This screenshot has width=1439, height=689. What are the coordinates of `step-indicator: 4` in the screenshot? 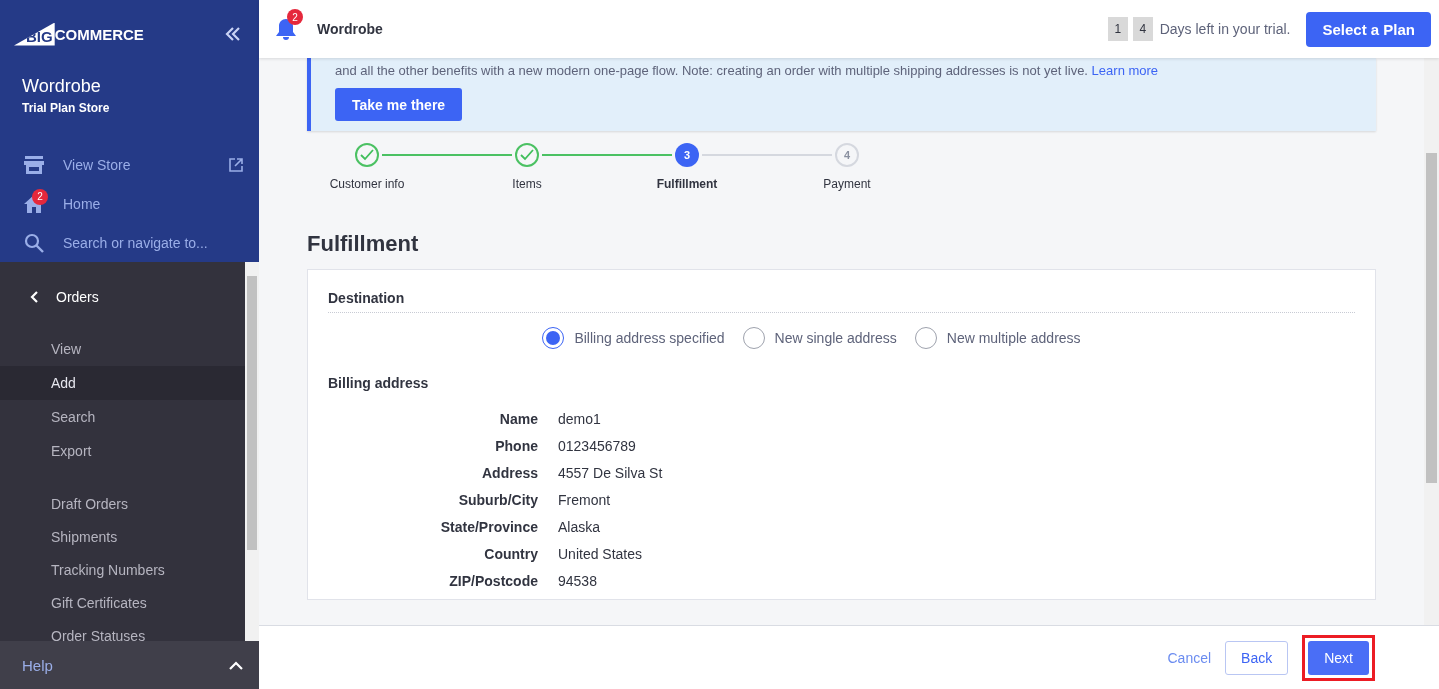 It's located at (847, 155).